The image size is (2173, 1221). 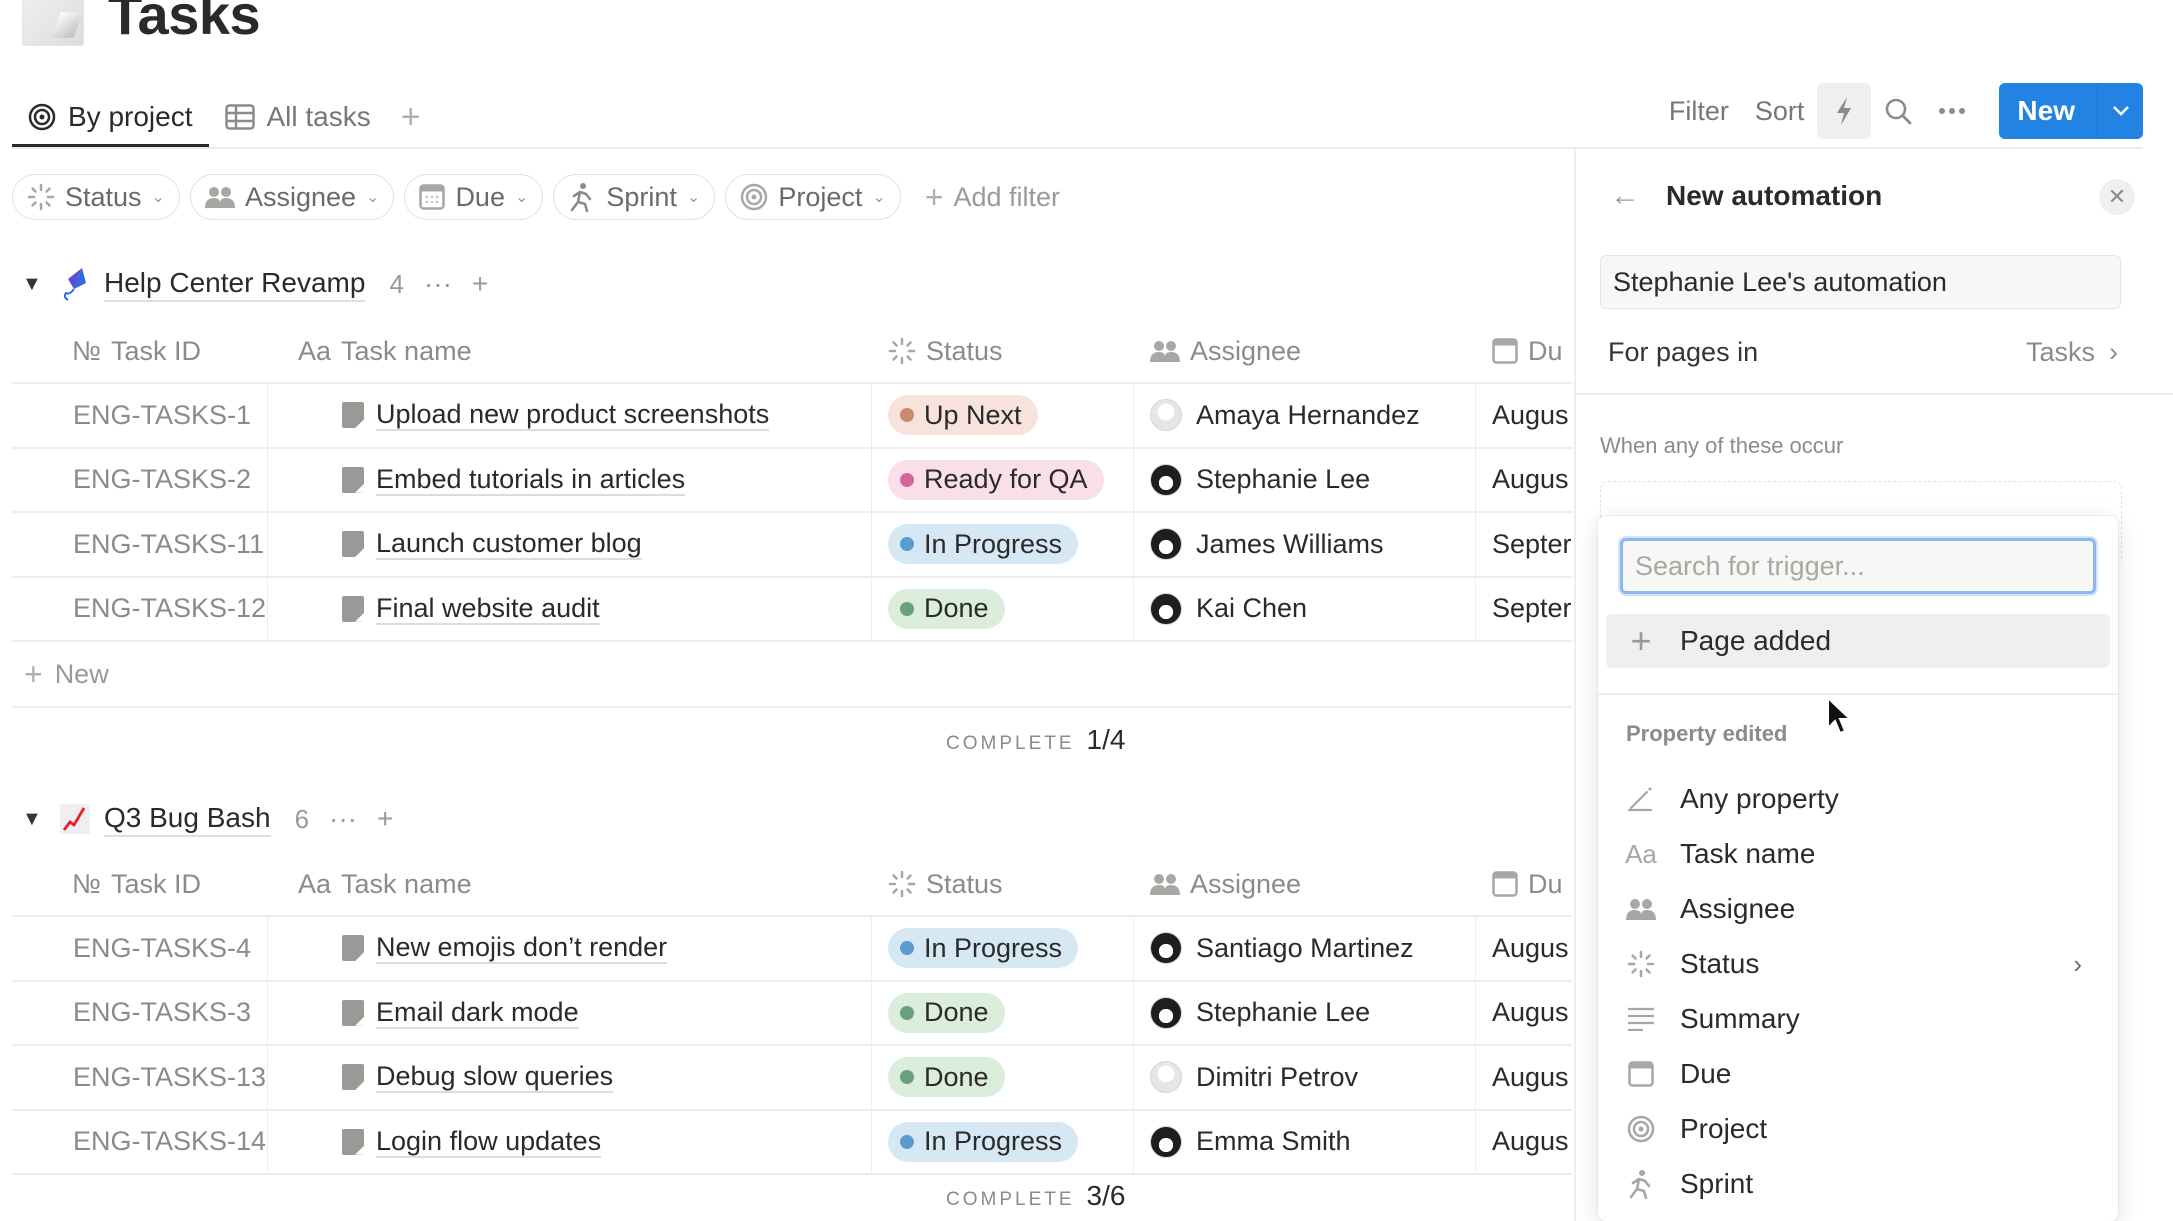 What do you see at coordinates (292, 197) in the screenshot?
I see `filter-chip-assignee: Assignee ⌄` at bounding box center [292, 197].